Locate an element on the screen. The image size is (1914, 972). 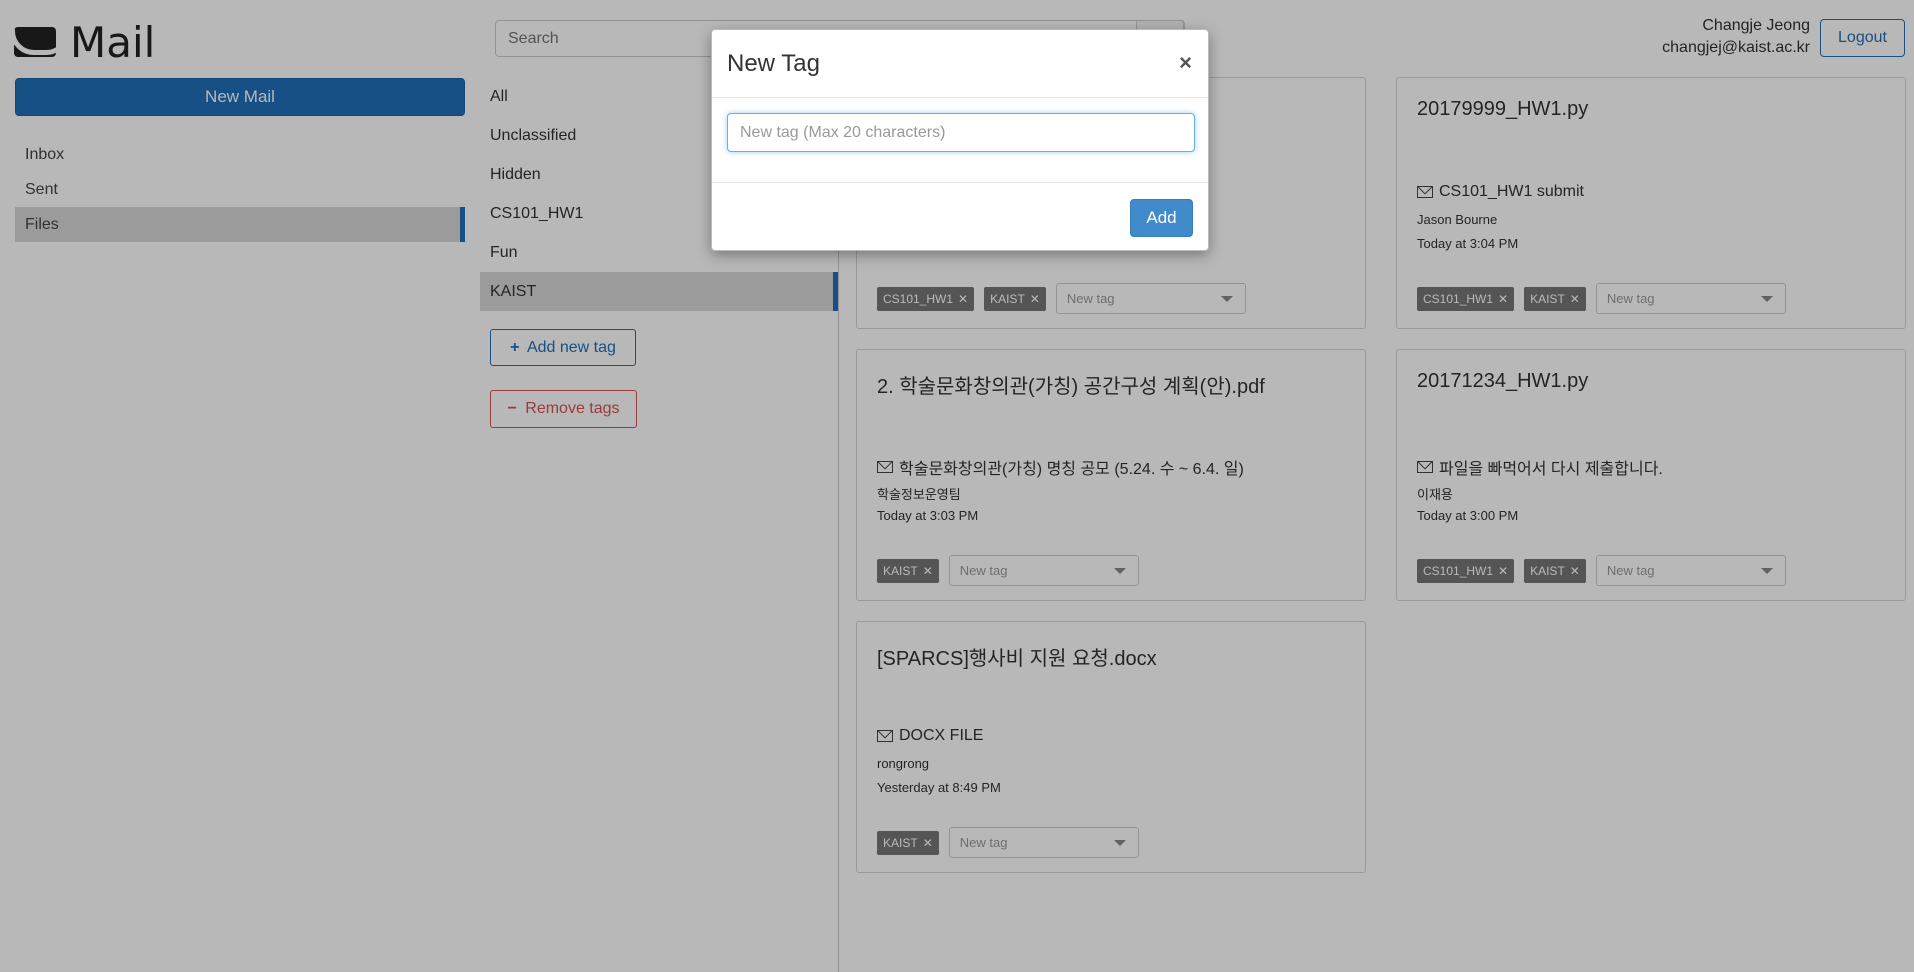
modal-body is located at coordinates (960, 140).